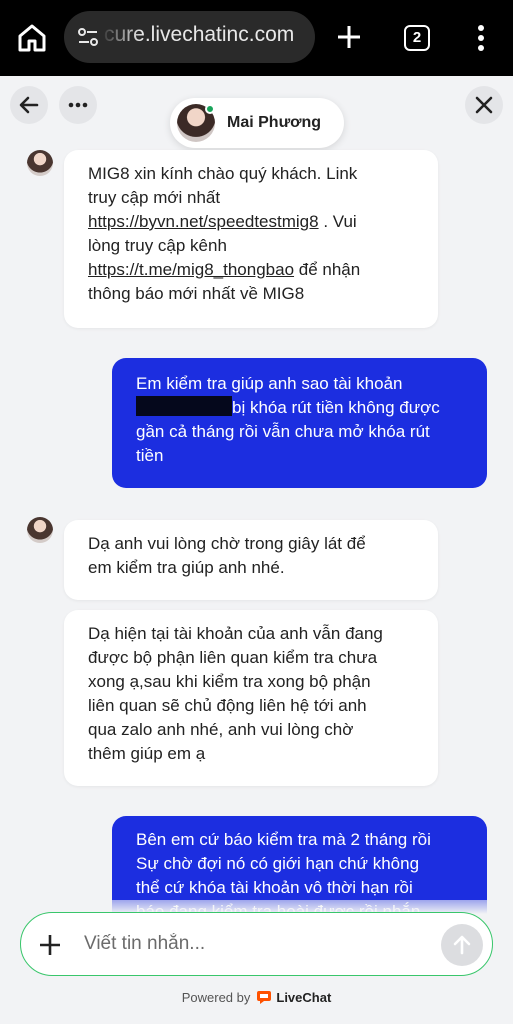 This screenshot has width=513, height=1024. I want to click on powered-by-footer: Powered by LiveChat, so click(256, 997).